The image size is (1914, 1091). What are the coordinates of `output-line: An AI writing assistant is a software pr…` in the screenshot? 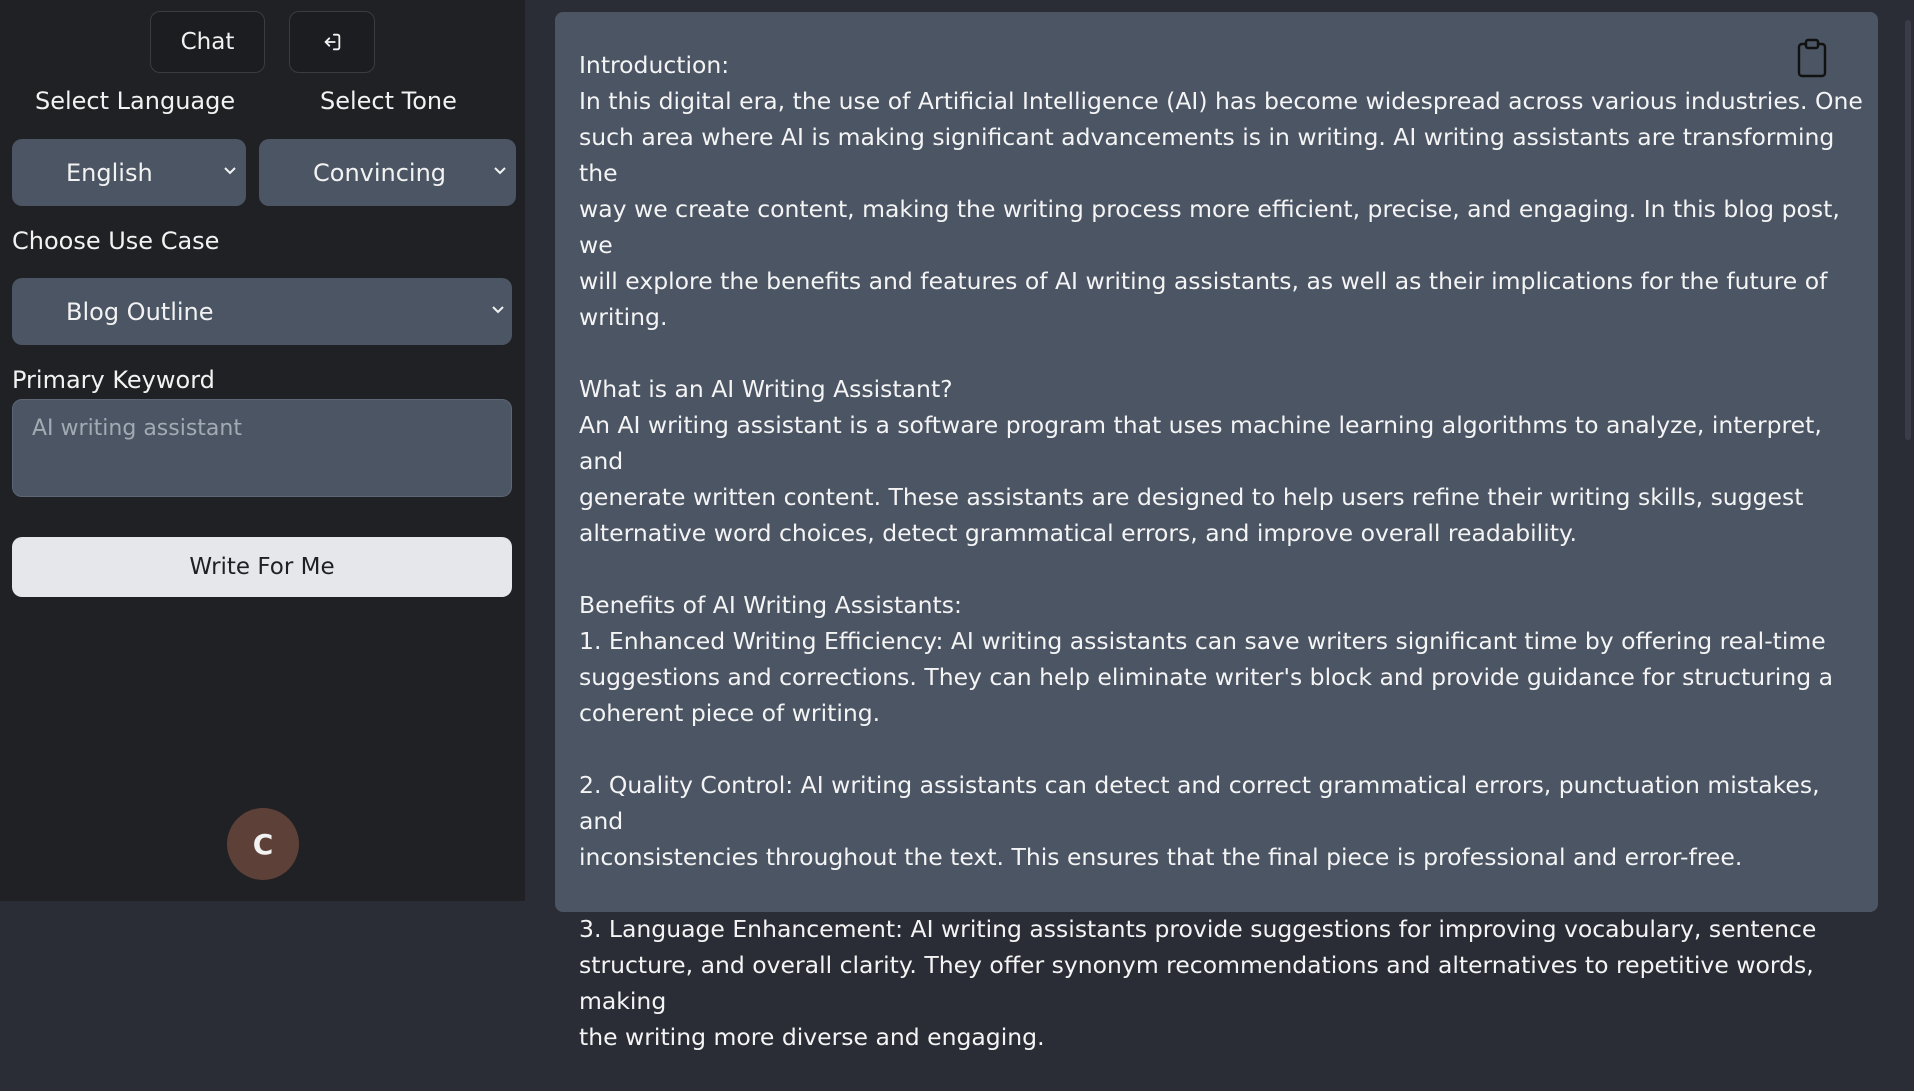 It's located at (1200, 443).